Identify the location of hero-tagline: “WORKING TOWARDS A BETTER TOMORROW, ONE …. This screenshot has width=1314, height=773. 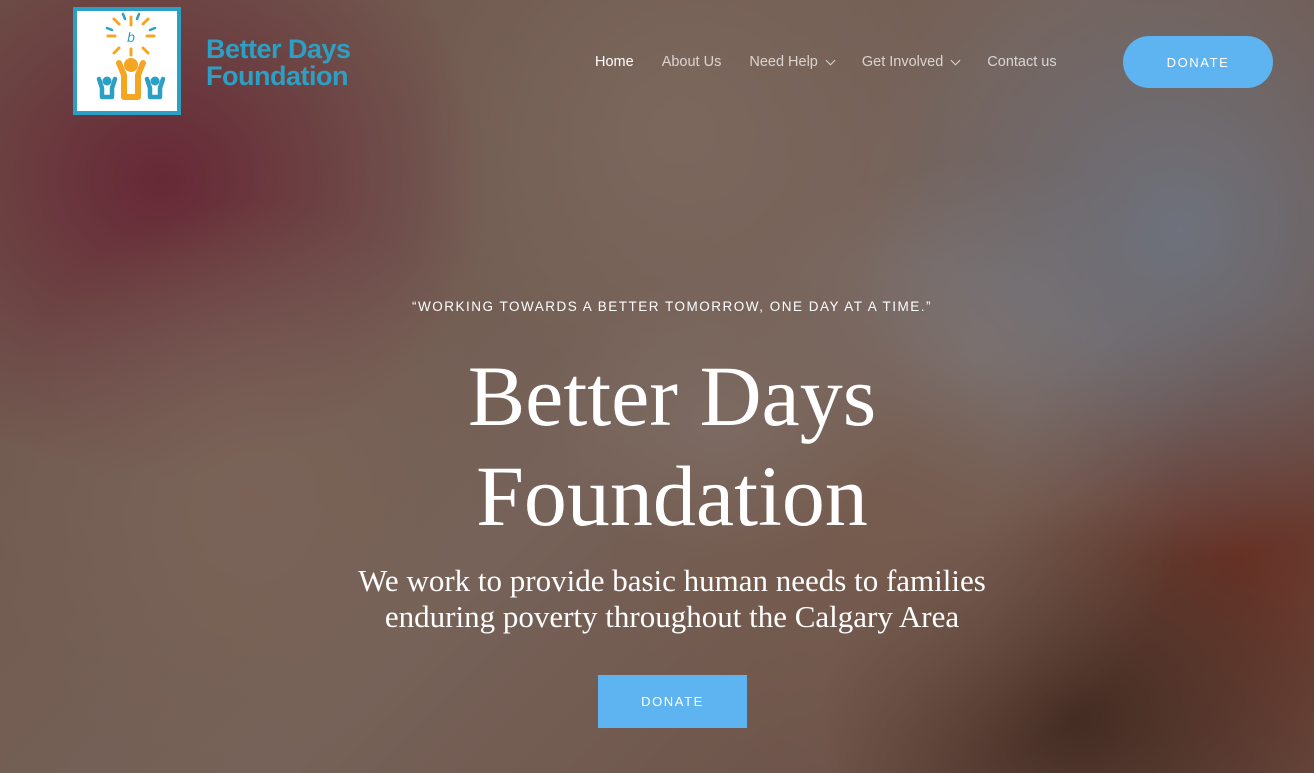
(672, 306).